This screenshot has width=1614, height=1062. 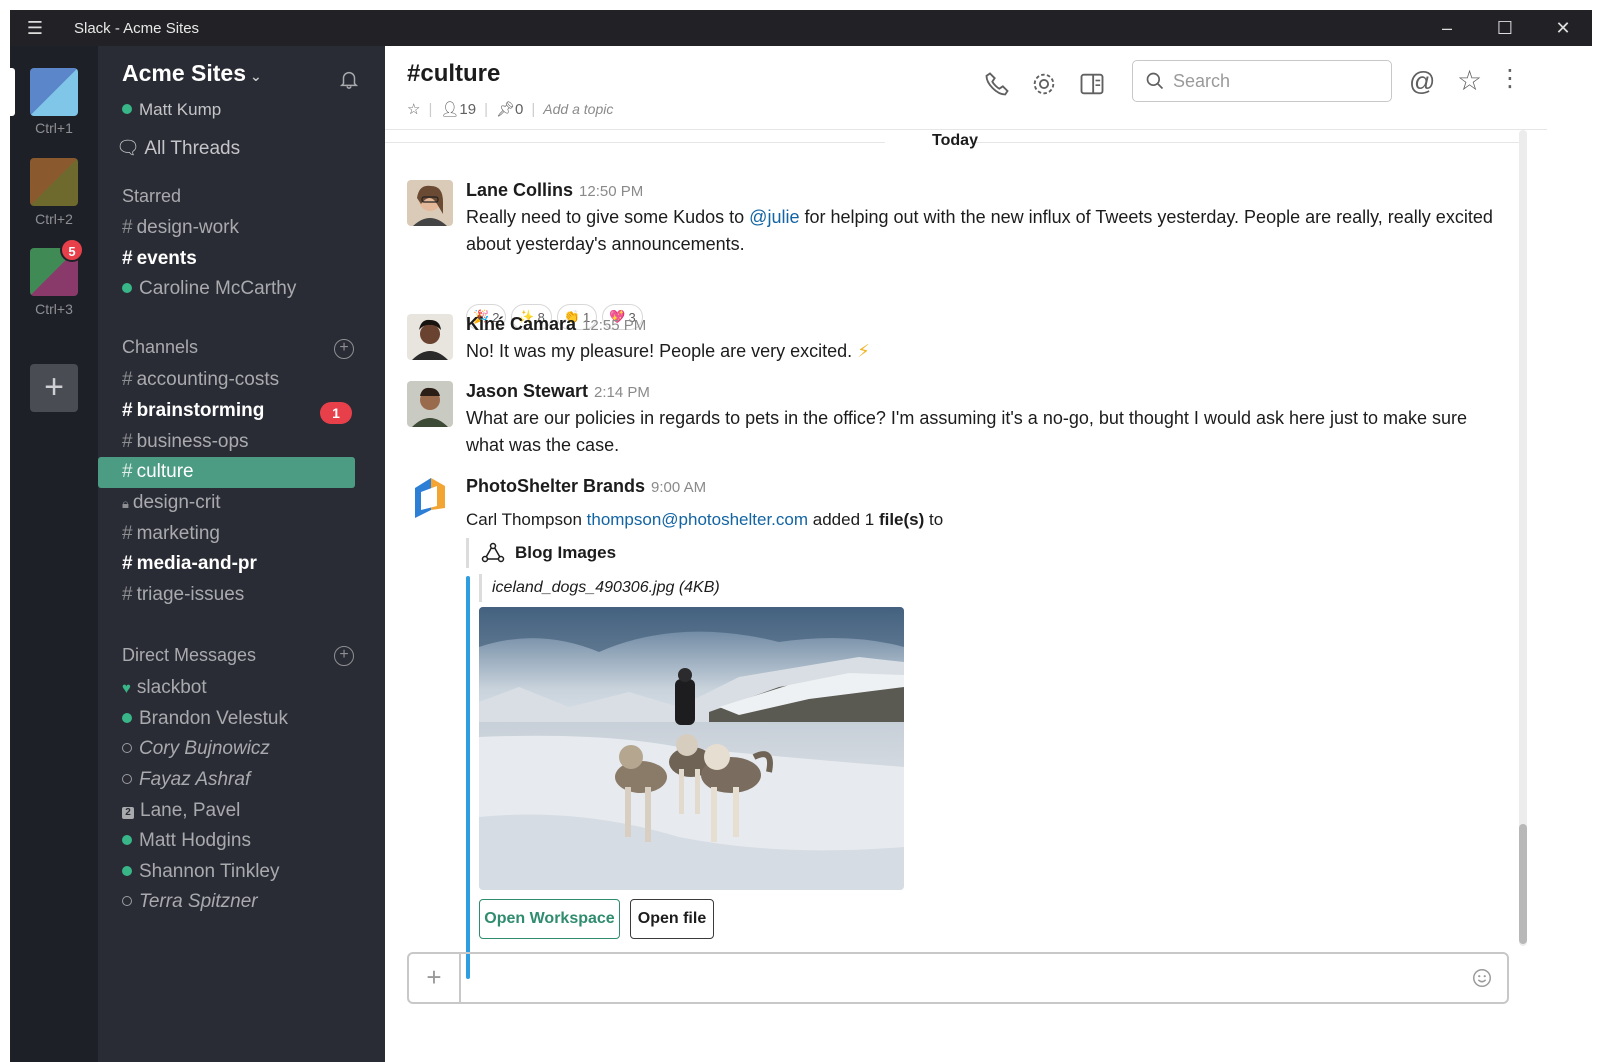 What do you see at coordinates (960, 978) in the screenshot?
I see `message-input` at bounding box center [960, 978].